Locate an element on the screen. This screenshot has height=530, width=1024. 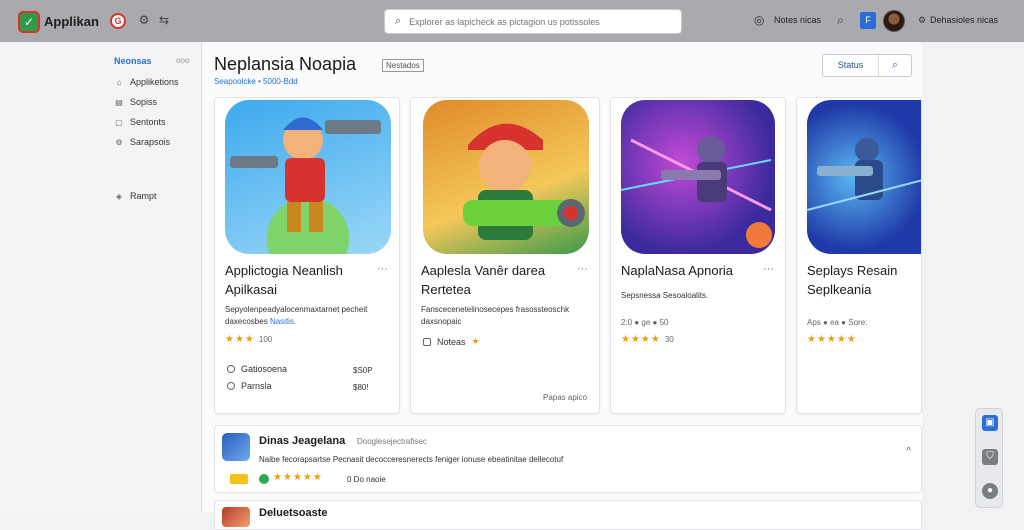
shield-icon: ⛉ is located at coordinates (990, 457).